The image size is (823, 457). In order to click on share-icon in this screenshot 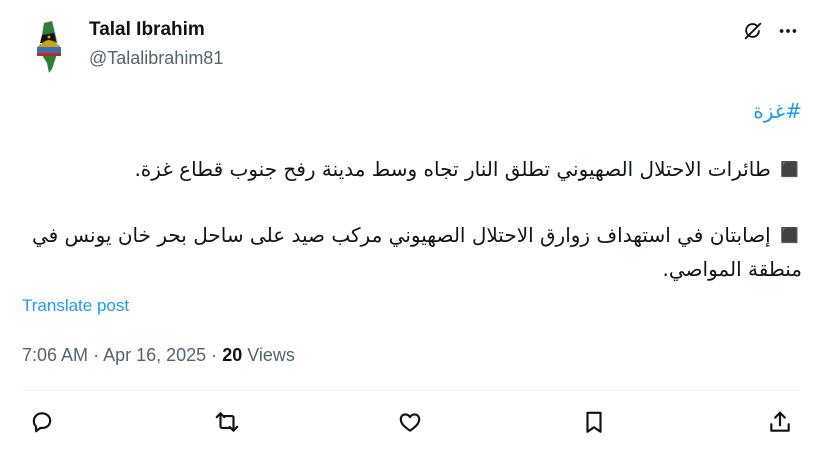, I will do `click(780, 424)`.